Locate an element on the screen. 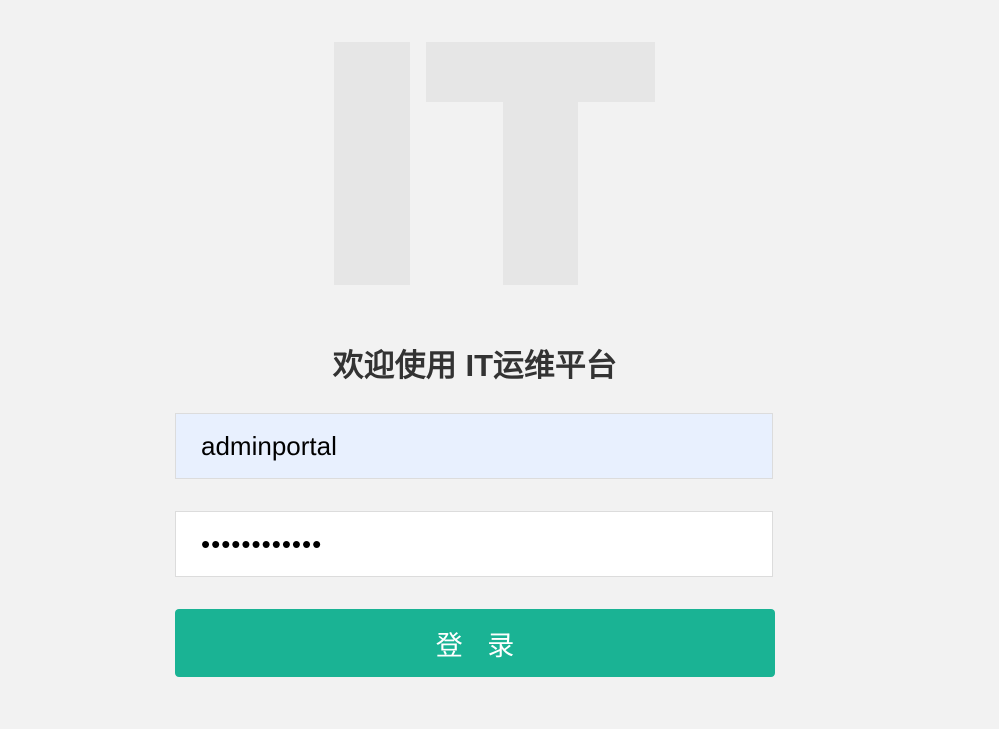 This screenshot has width=999, height=729. logo-letter-i is located at coordinates (372, 163).